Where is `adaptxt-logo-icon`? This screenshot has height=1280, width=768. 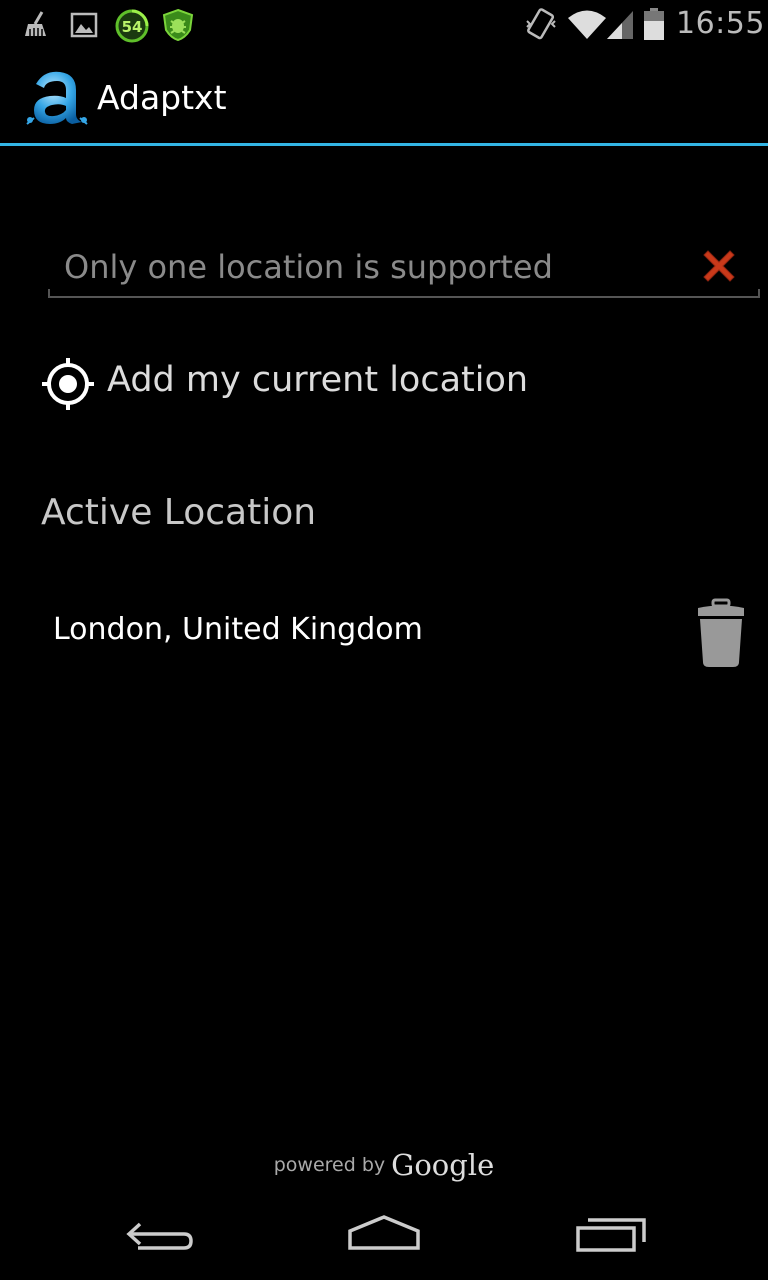
adaptxt-logo-icon is located at coordinates (57, 100).